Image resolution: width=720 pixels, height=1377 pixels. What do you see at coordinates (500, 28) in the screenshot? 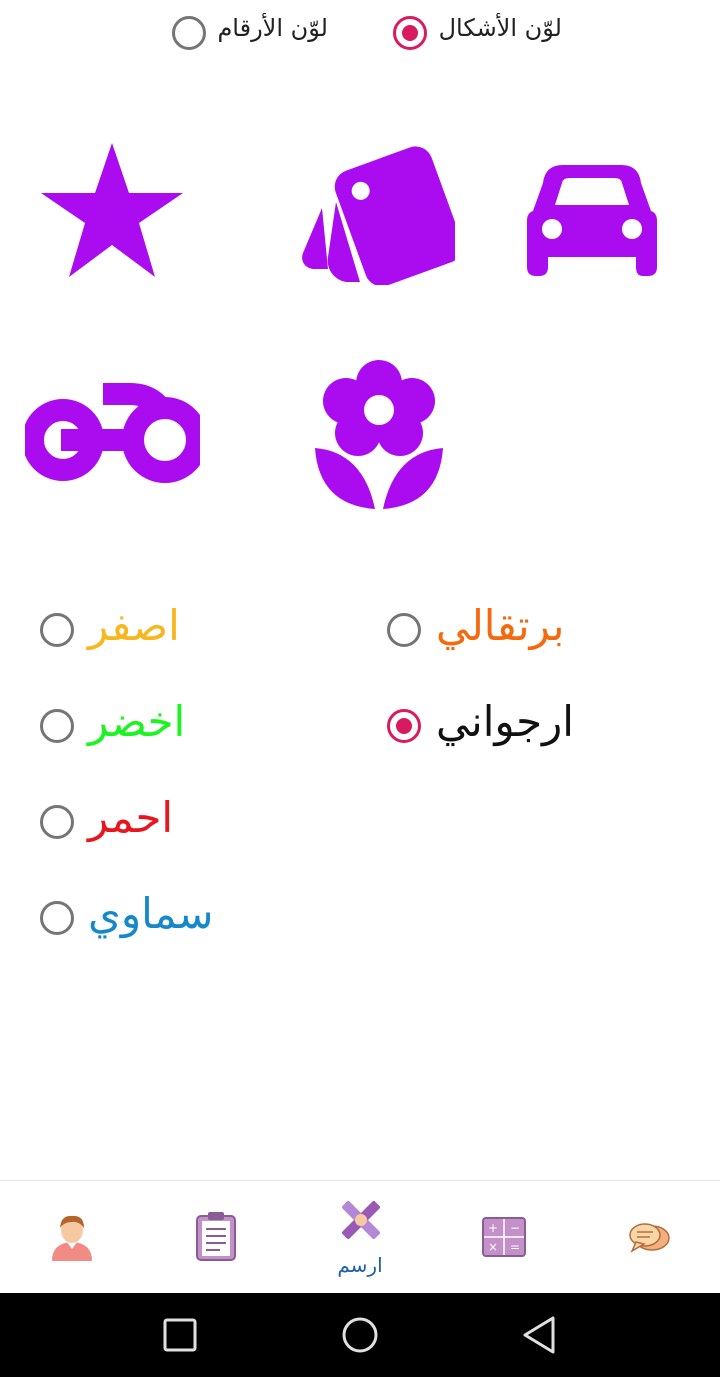
I see `shapes-color-label: لوّن الأشكال` at bounding box center [500, 28].